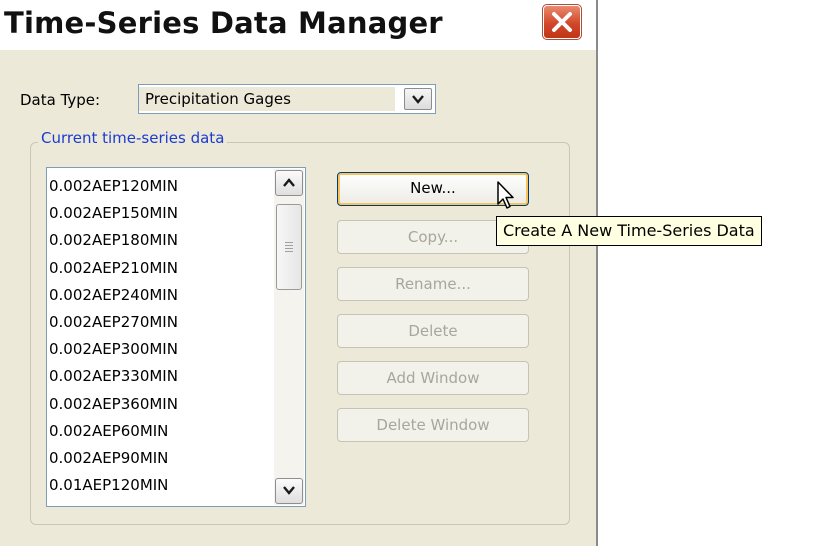 This screenshot has width=827, height=546. I want to click on new-button-tooltip: Create A New Time-Series Data, so click(629, 231).